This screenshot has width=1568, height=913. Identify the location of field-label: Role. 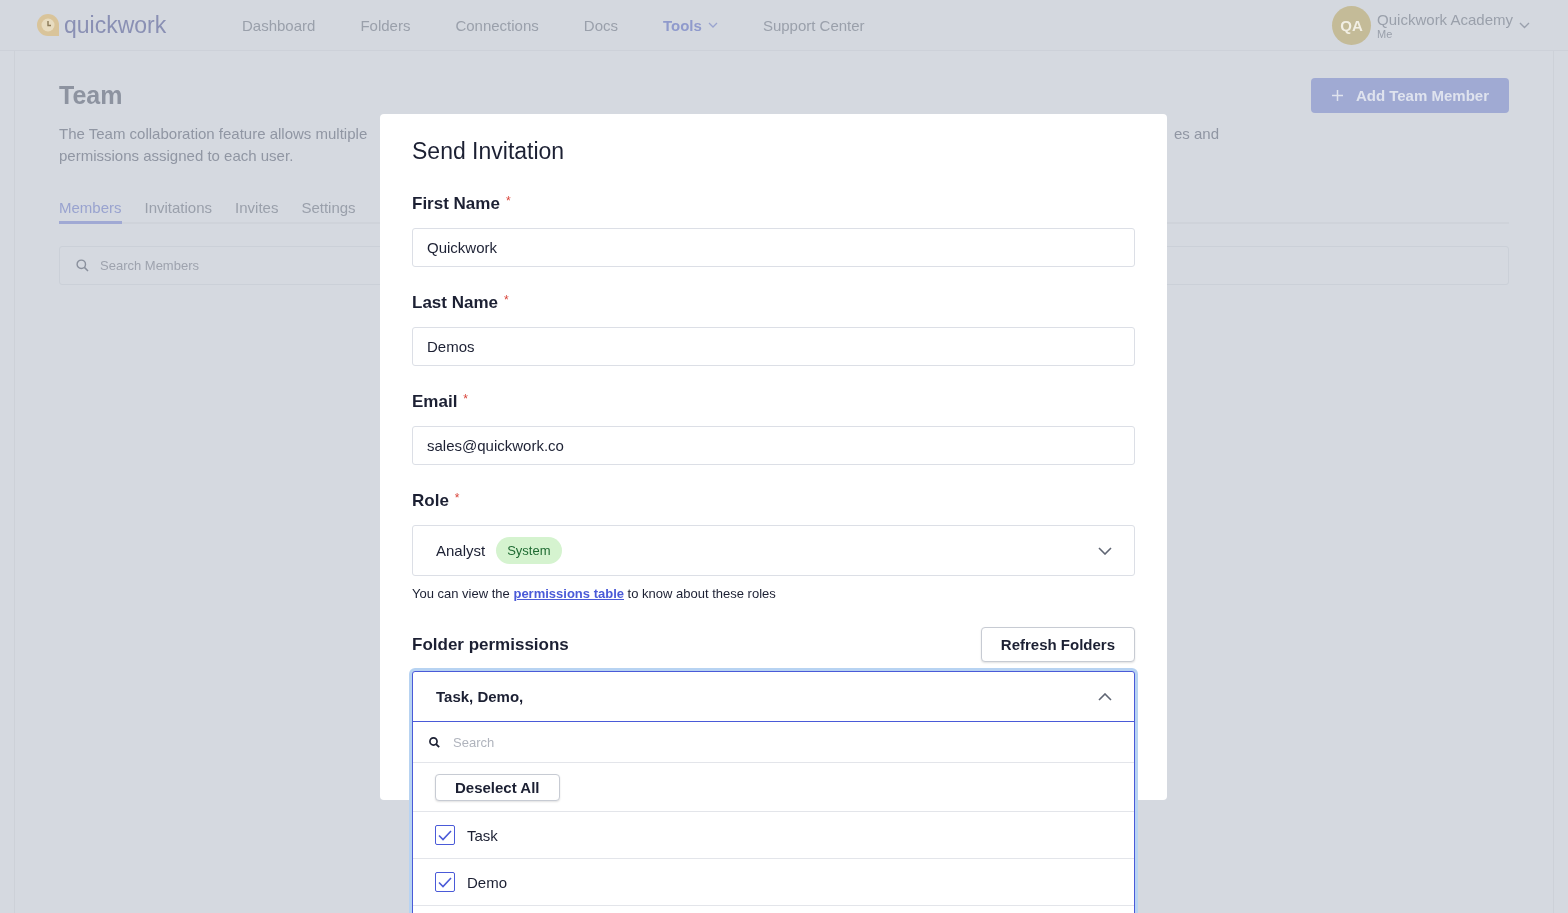
(430, 501).